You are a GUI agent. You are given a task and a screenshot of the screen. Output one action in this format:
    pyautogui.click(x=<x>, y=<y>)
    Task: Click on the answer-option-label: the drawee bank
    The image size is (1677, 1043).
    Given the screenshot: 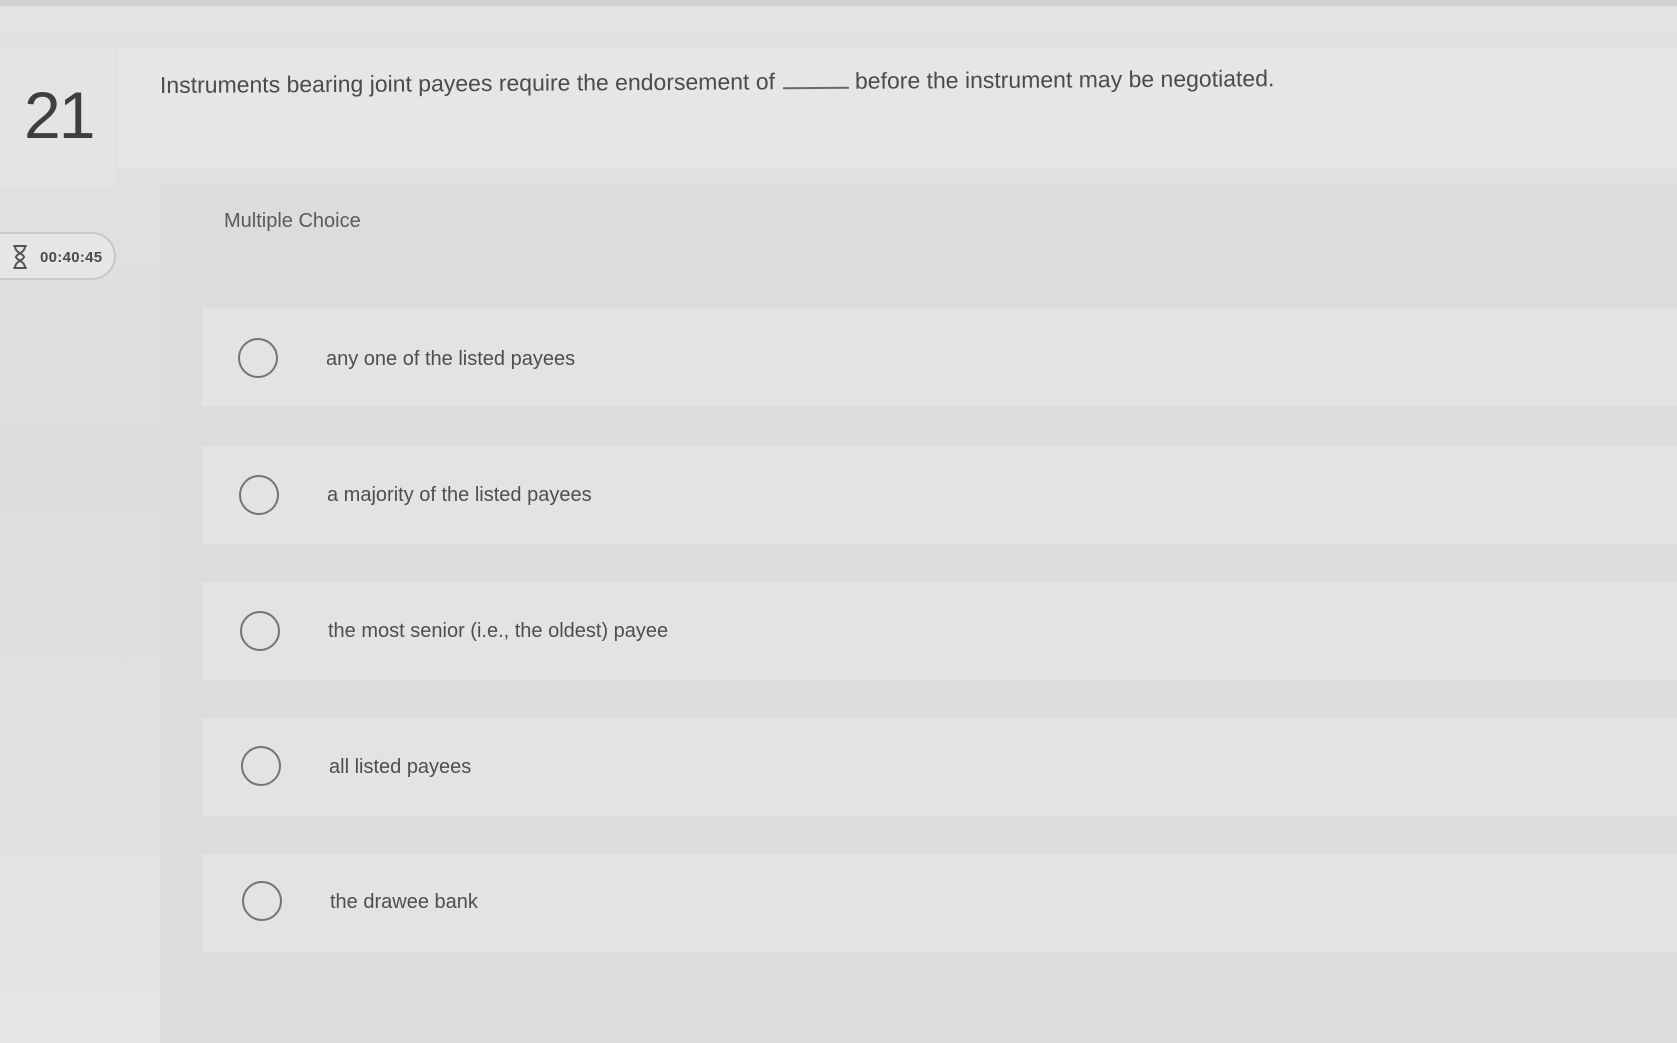 What is the action you would take?
    pyautogui.click(x=404, y=902)
    